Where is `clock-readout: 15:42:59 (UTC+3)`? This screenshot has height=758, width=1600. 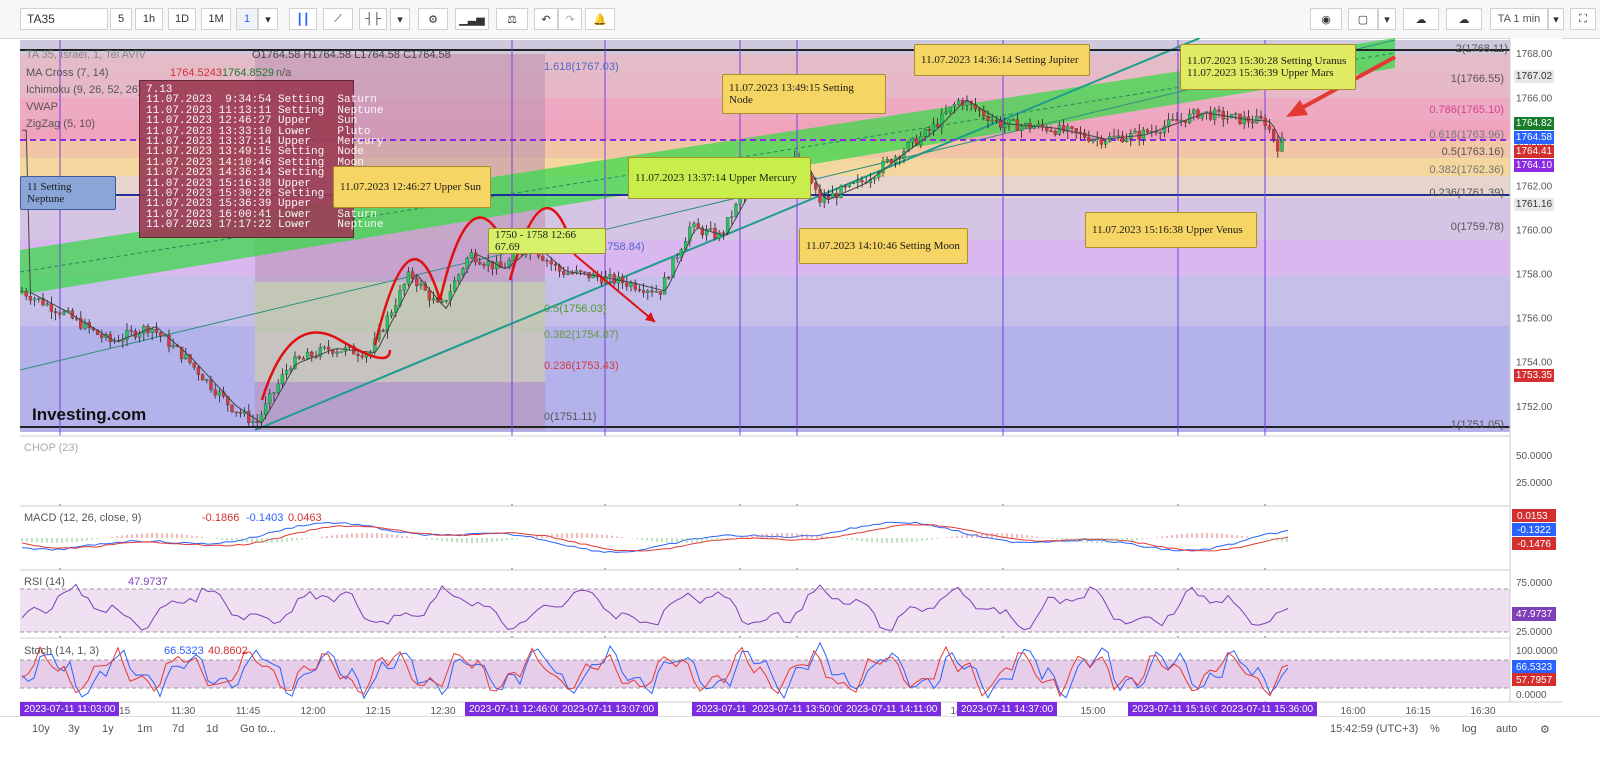 clock-readout: 15:42:59 (UTC+3) is located at coordinates (1374, 729).